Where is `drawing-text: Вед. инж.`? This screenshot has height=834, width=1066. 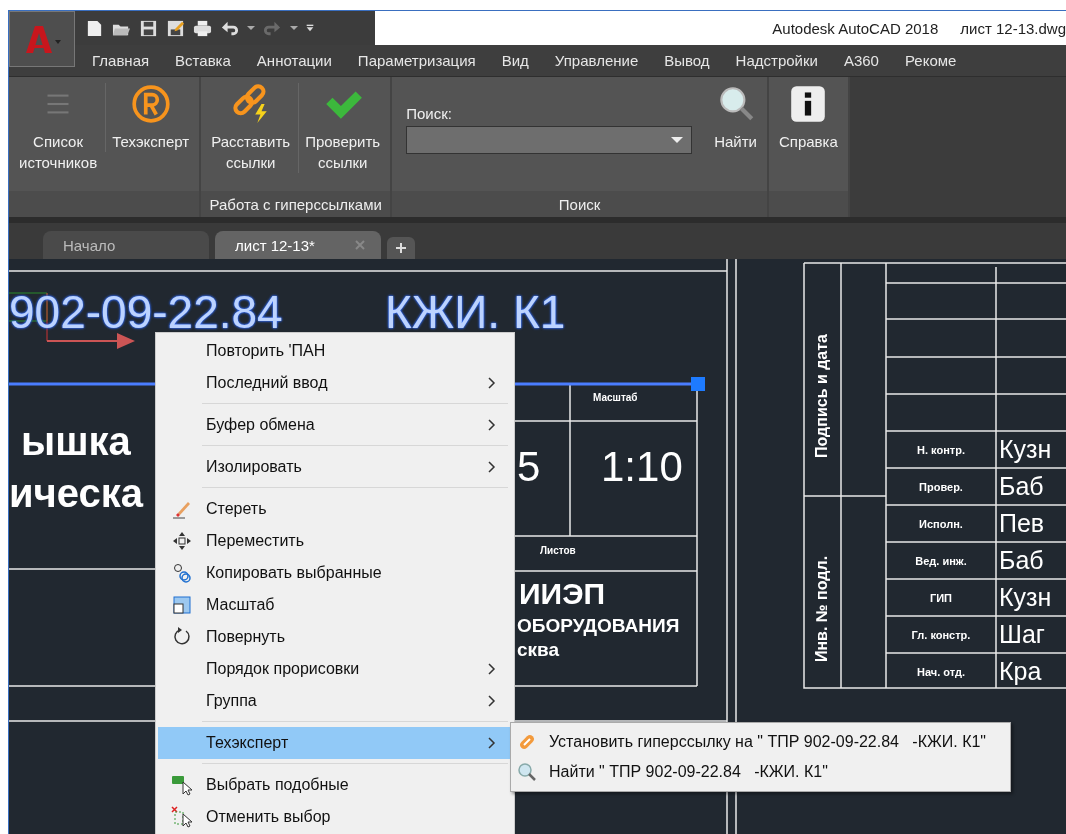
drawing-text: Вед. инж. is located at coordinates (941, 561).